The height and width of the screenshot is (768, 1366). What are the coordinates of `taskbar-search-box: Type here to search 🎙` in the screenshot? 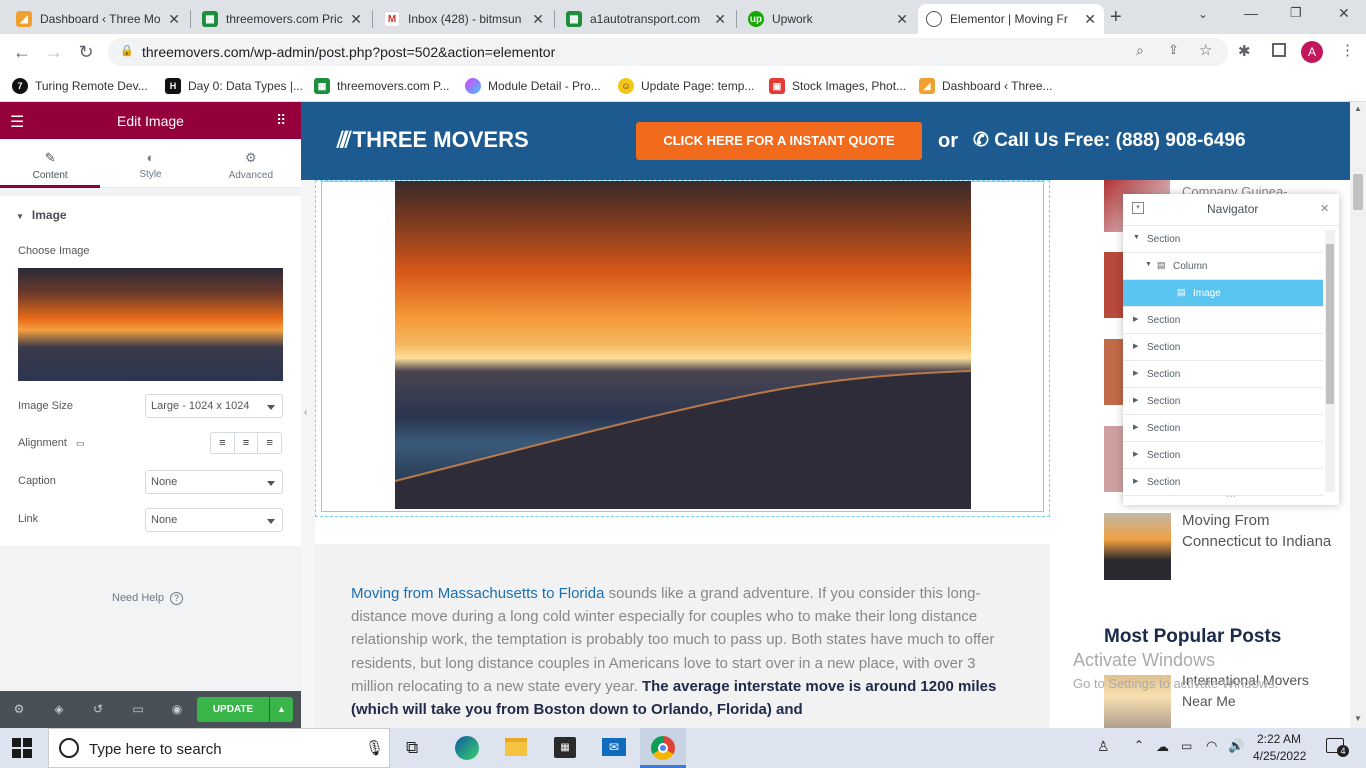 It's located at (219, 748).